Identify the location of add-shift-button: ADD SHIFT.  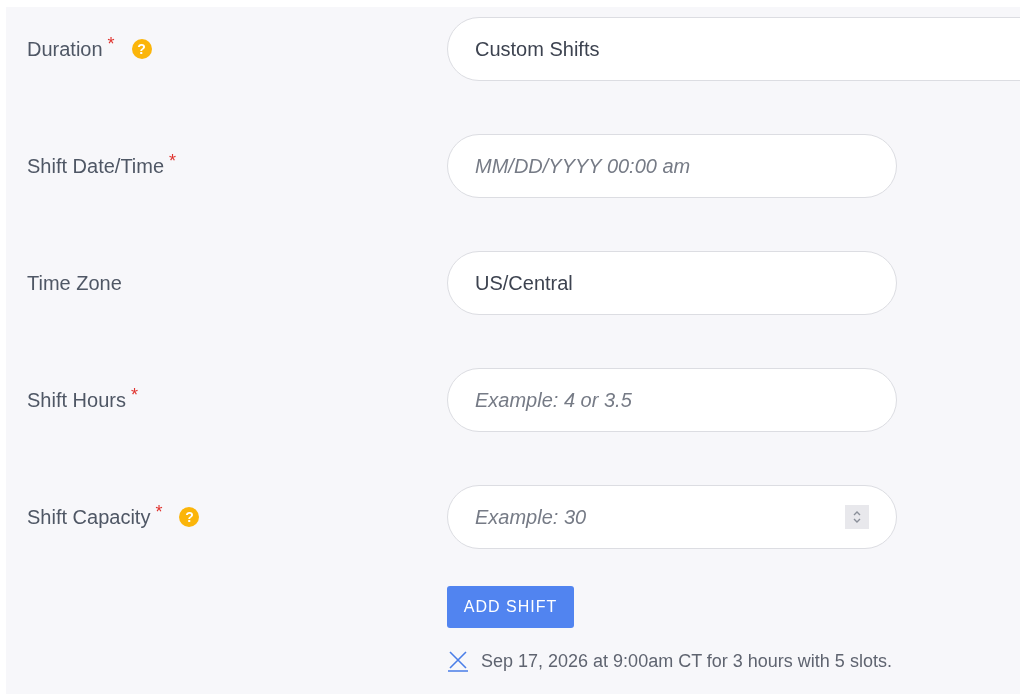
(510, 607).